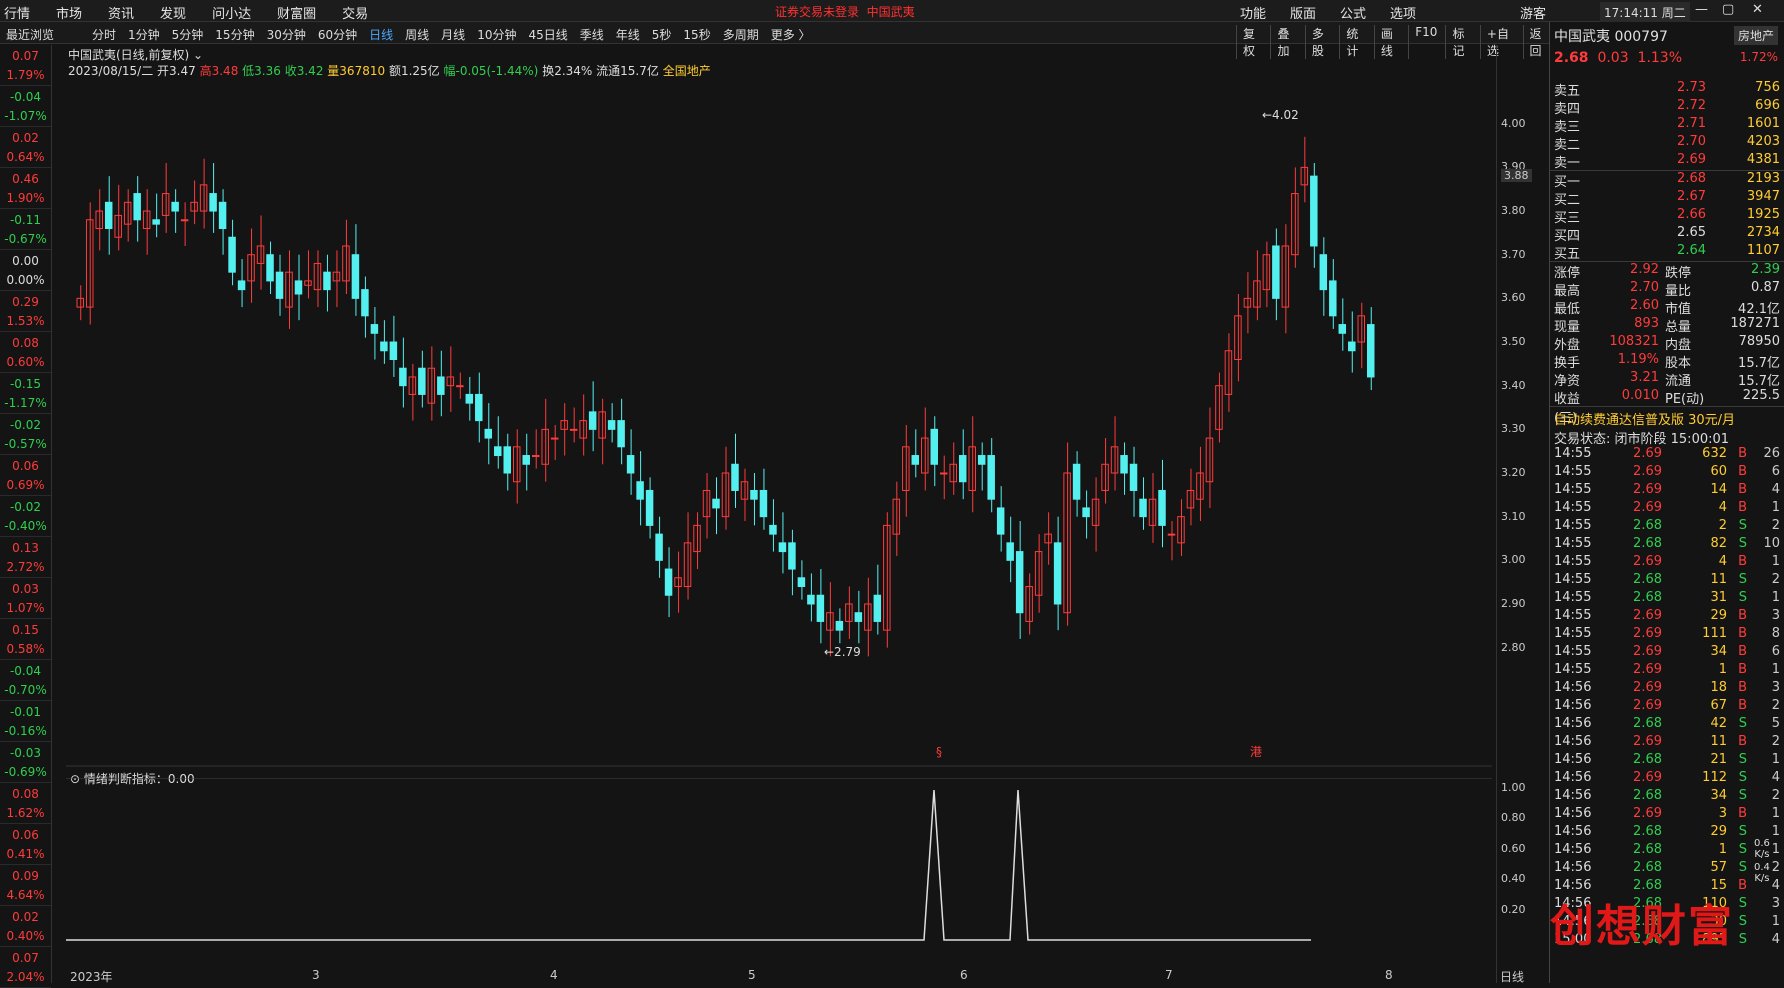 This screenshot has height=988, width=1784. What do you see at coordinates (25, 434) in the screenshot?
I see `list-item: -0.02 -0.57%` at bounding box center [25, 434].